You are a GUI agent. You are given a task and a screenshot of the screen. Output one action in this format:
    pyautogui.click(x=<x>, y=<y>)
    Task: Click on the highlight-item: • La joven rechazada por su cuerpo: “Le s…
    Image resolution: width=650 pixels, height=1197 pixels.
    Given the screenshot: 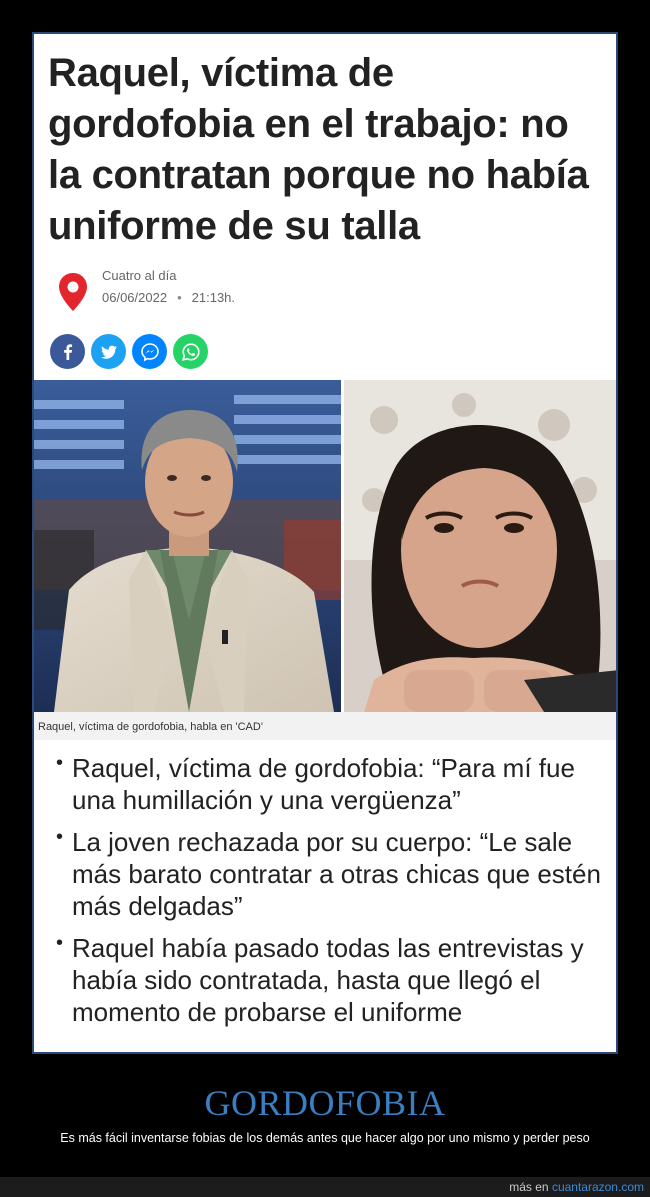 What is the action you would take?
    pyautogui.click(x=330, y=874)
    